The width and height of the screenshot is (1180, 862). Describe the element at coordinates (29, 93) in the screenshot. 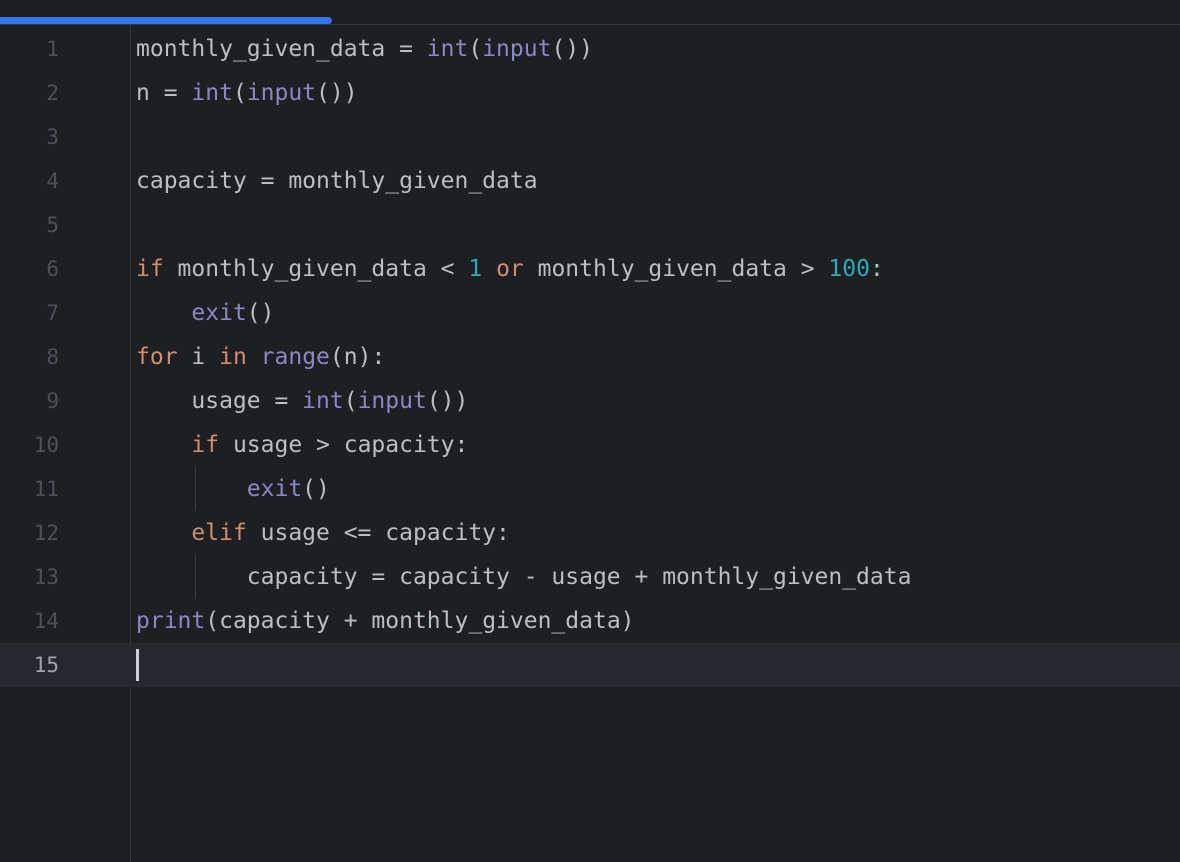

I see `line-number: 2` at that location.